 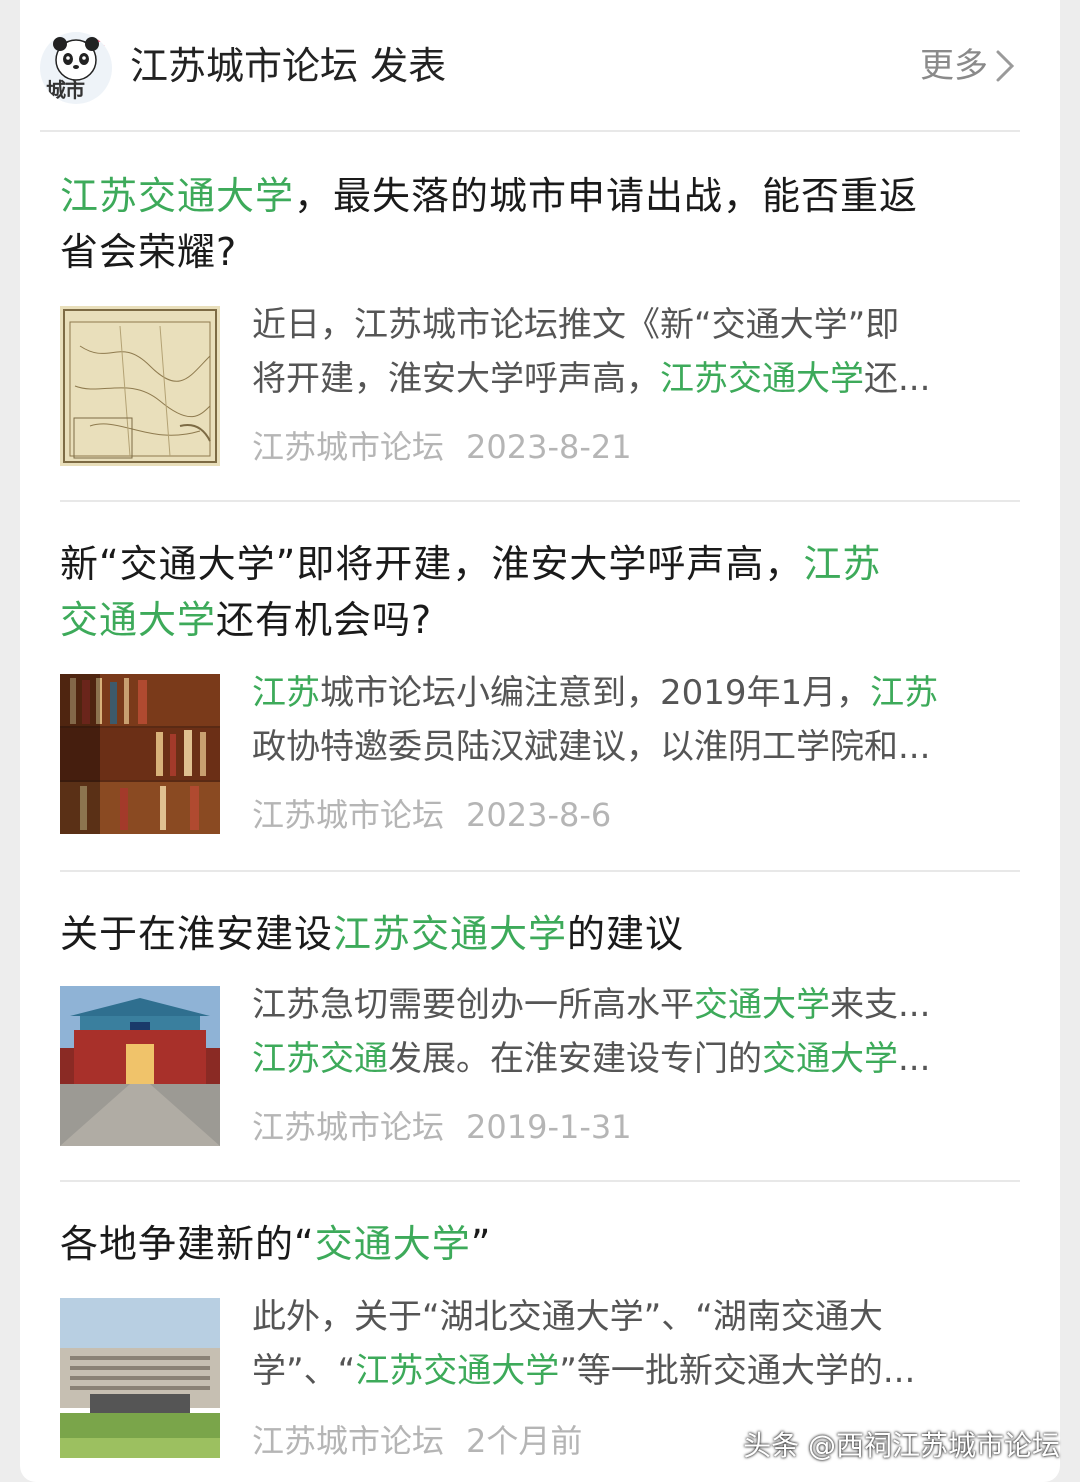 I want to click on watermark: 头条 @西祠江苏城市论坛, so click(x=901, y=1445).